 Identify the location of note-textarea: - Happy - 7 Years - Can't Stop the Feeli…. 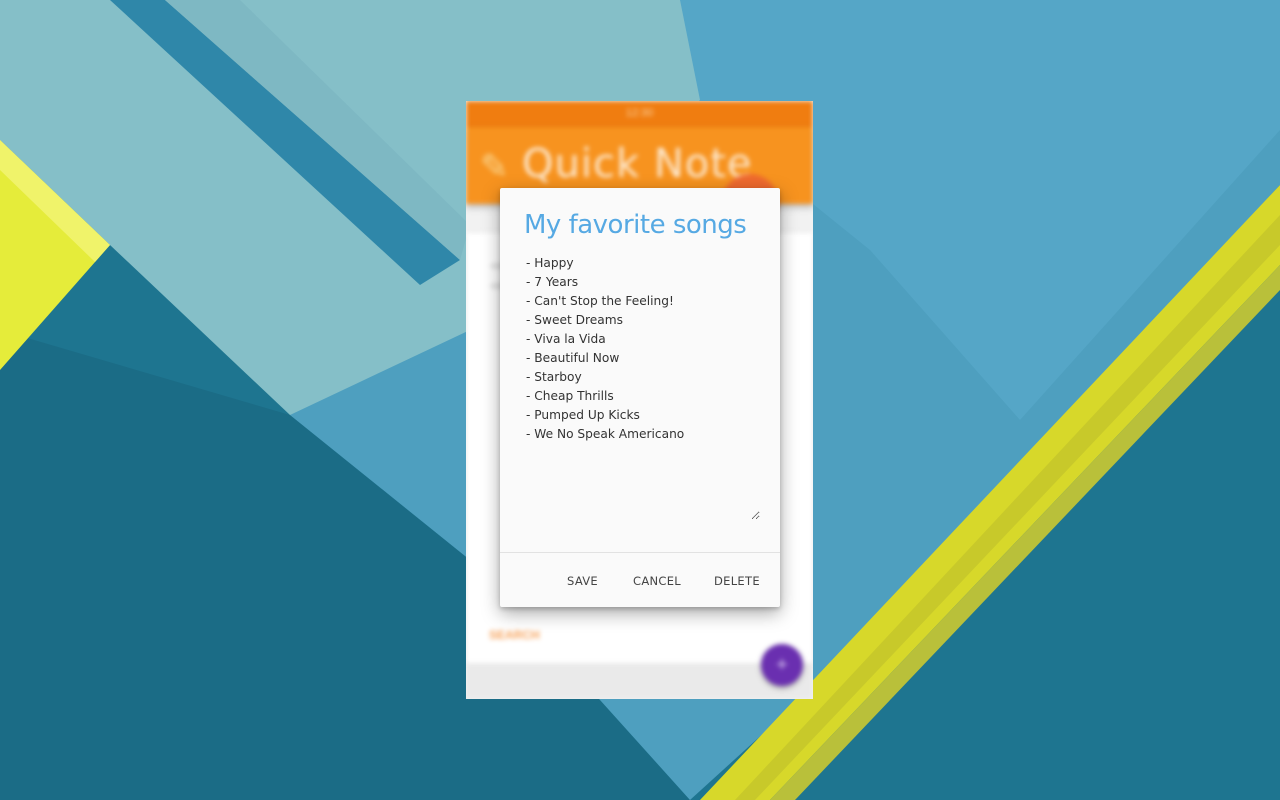
(641, 387).